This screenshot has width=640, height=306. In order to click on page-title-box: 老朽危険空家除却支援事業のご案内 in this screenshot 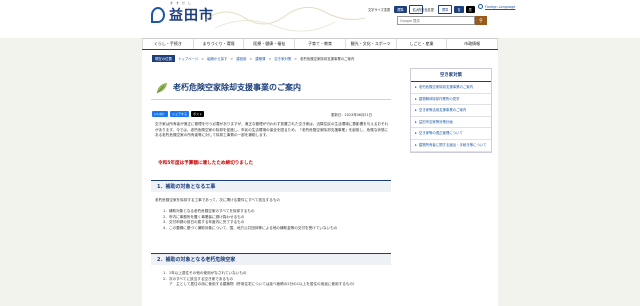, I will do `click(271, 88)`.